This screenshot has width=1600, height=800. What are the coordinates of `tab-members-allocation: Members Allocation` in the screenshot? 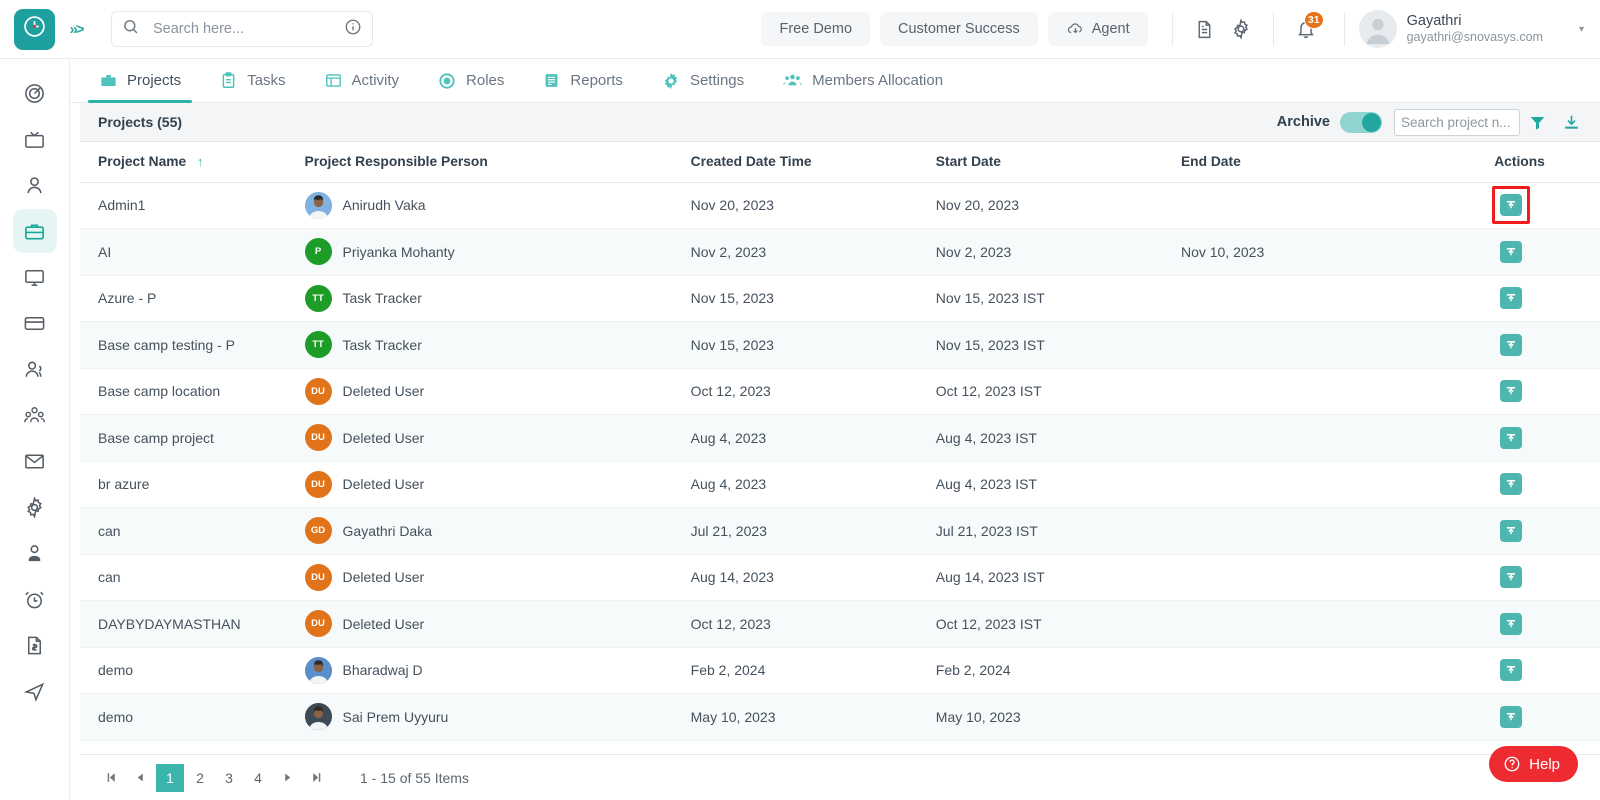 It's located at (862, 80).